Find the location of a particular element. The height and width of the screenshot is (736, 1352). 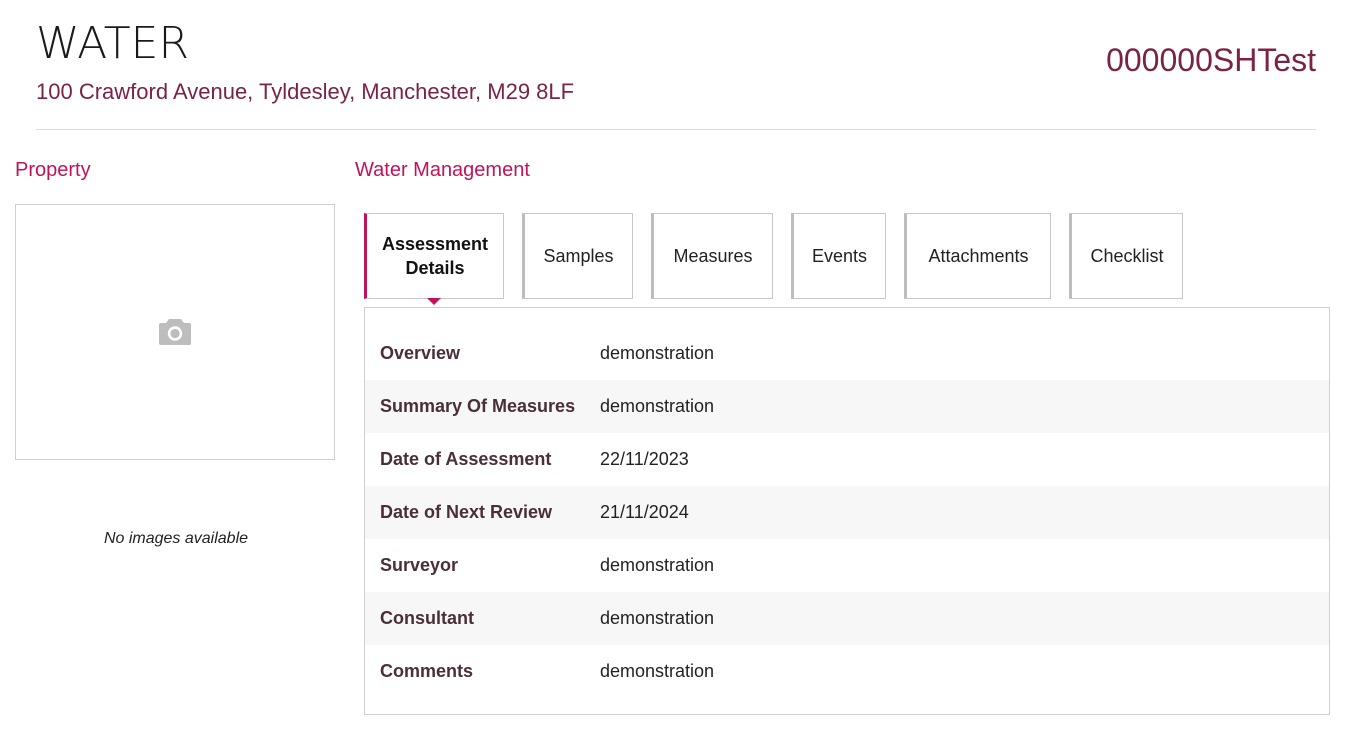

camera-icon is located at coordinates (175, 332).